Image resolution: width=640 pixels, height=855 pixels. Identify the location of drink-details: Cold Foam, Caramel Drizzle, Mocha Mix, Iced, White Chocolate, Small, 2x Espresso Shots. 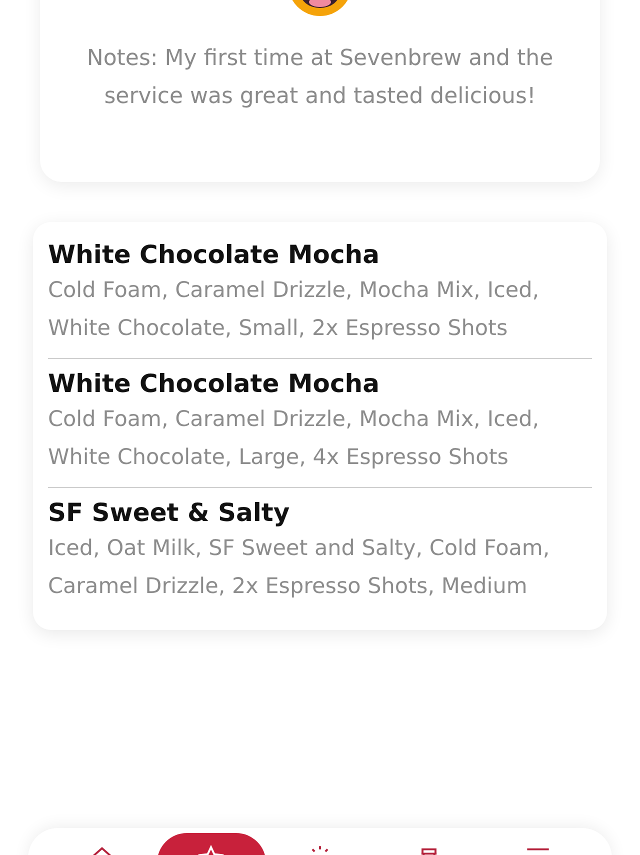
(294, 310).